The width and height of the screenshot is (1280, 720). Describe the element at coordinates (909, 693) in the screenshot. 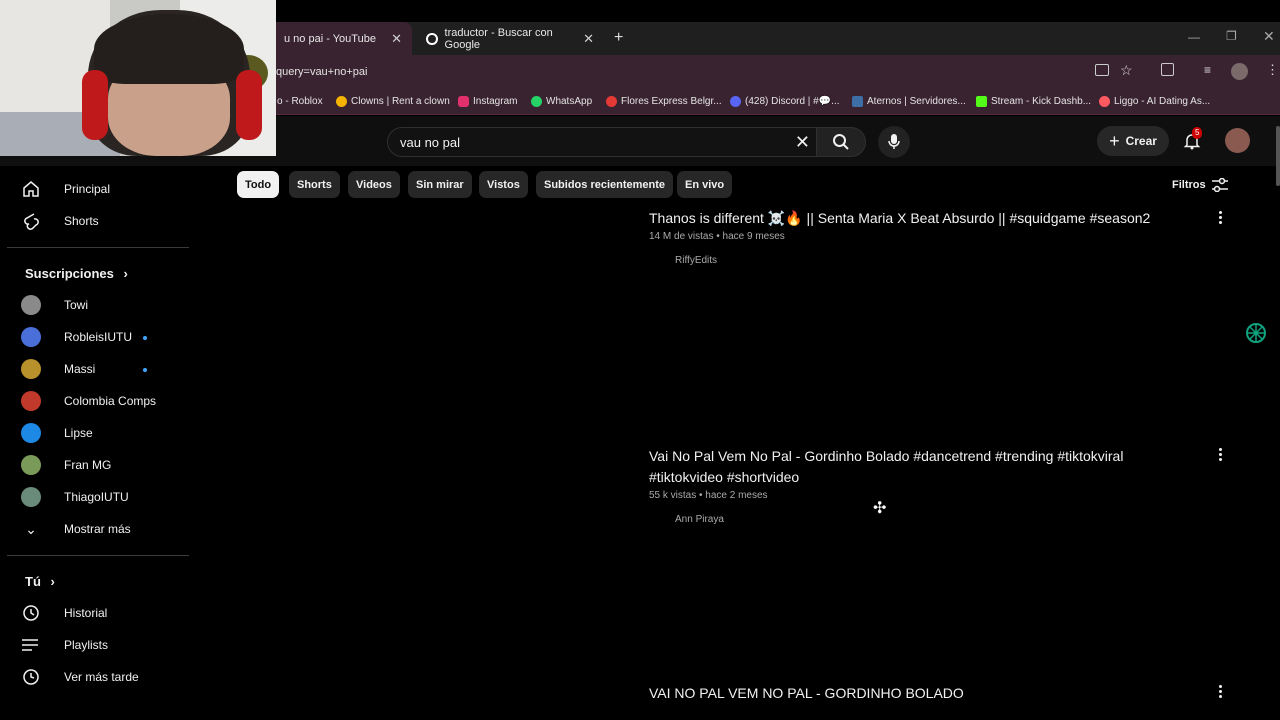

I see `video-title: VAI NO PAL VEM NO PAL - GORDINHO BOLADO` at that location.